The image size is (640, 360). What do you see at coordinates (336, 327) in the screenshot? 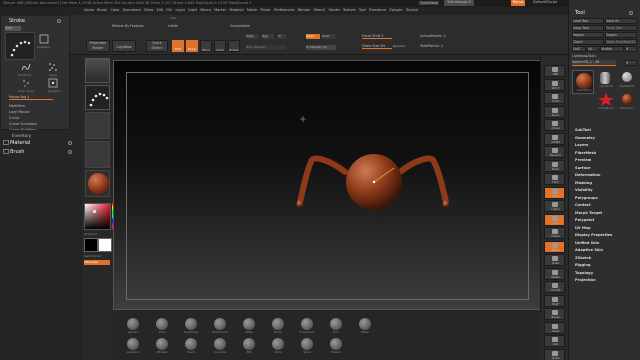
I see `brush-pinch: Pinch` at bounding box center [336, 327].